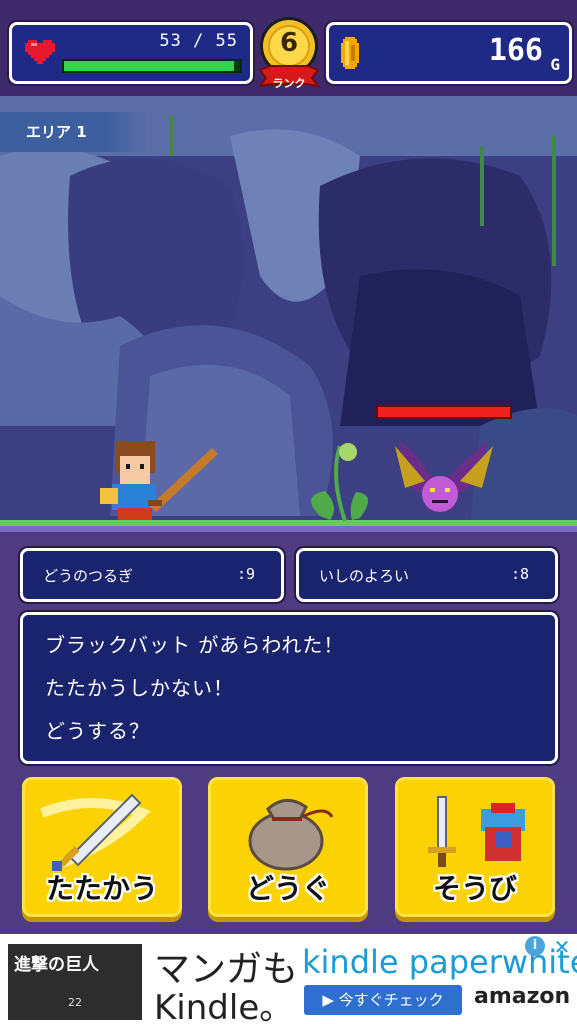 Image resolution: width=577 pixels, height=1024 pixels. What do you see at coordinates (476, 831) in the screenshot?
I see `equipment-icon` at bounding box center [476, 831].